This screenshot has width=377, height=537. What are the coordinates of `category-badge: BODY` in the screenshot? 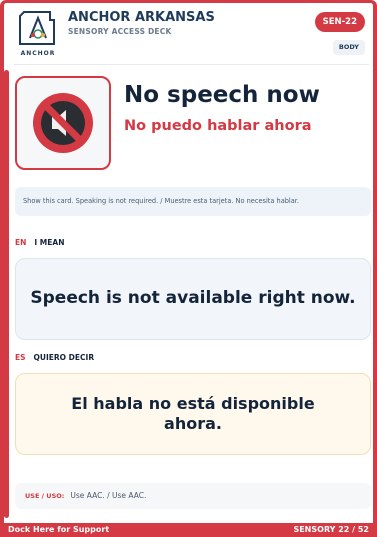 It's located at (348, 47).